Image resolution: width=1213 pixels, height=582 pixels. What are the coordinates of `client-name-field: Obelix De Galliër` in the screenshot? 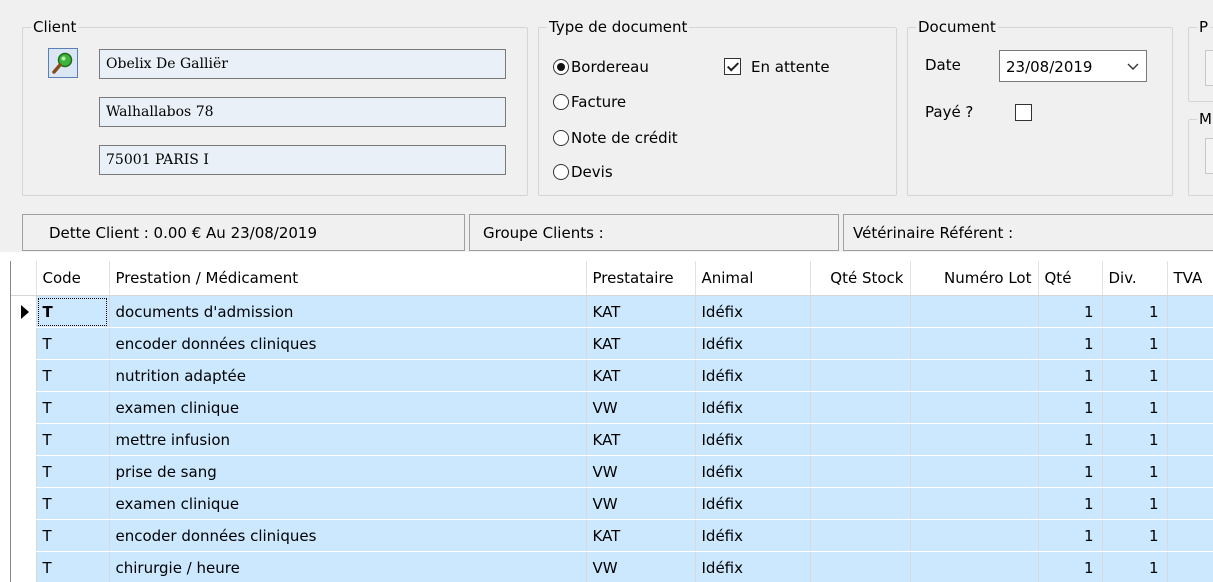 It's located at (302, 64).